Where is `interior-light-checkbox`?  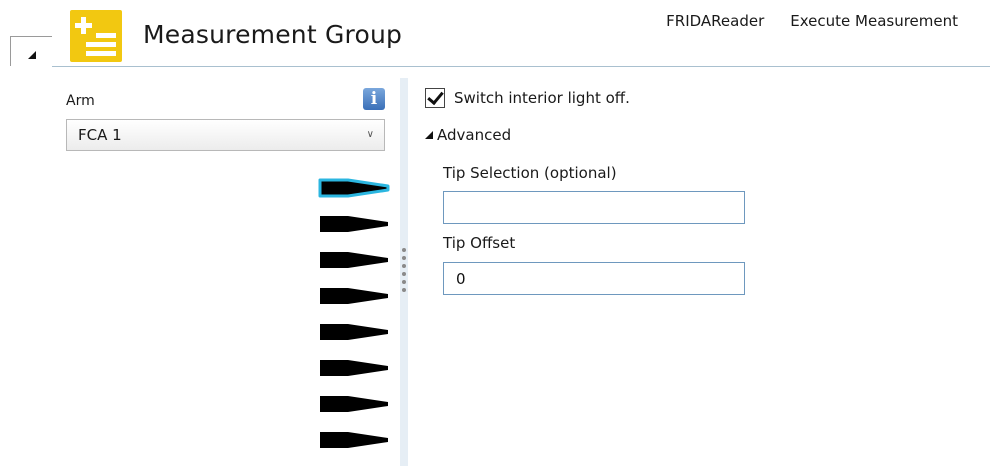 interior-light-checkbox is located at coordinates (435, 97).